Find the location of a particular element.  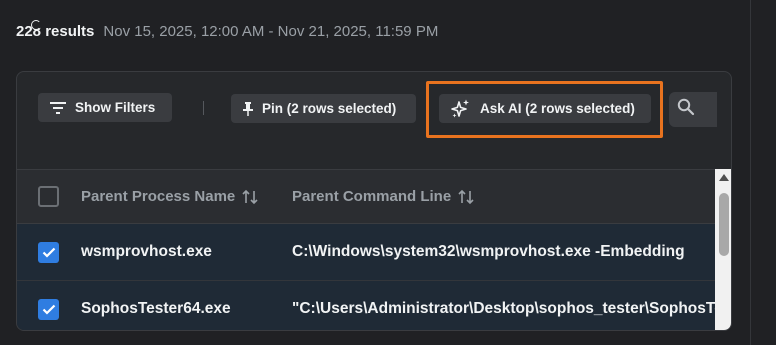

right-panel-divider is located at coordinates (750, 172).